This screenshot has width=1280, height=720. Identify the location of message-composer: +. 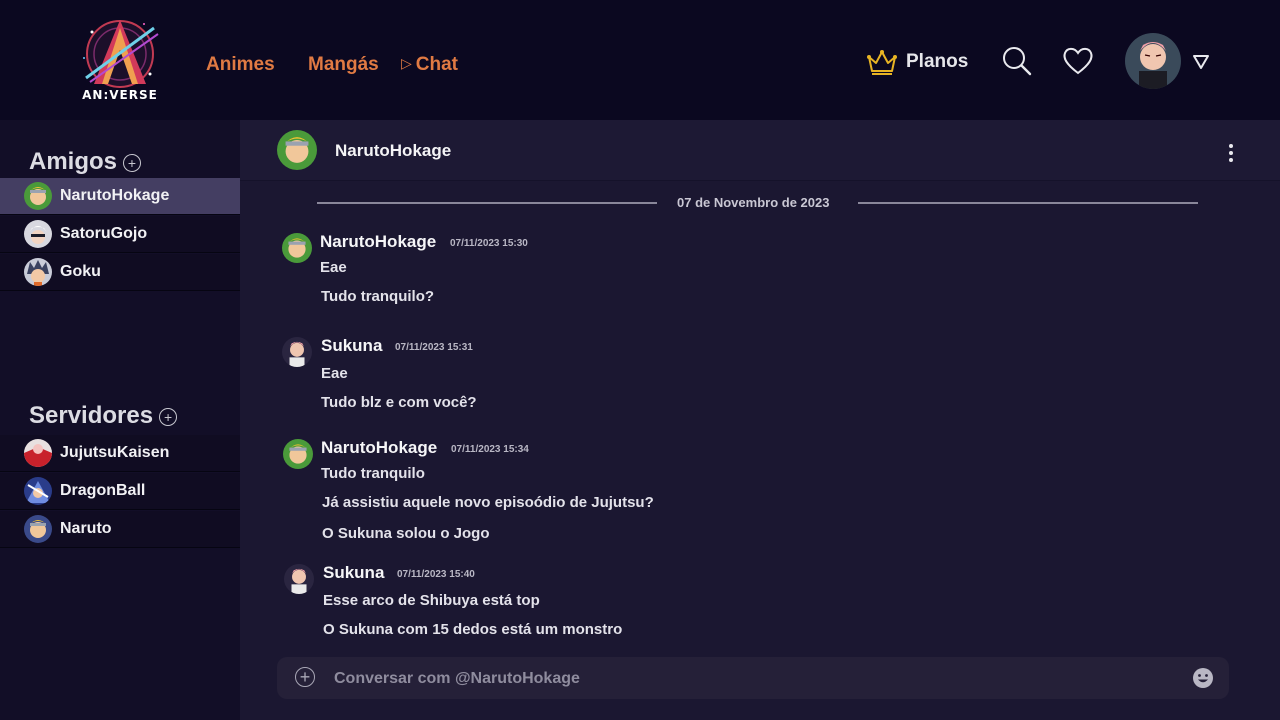
(753, 678).